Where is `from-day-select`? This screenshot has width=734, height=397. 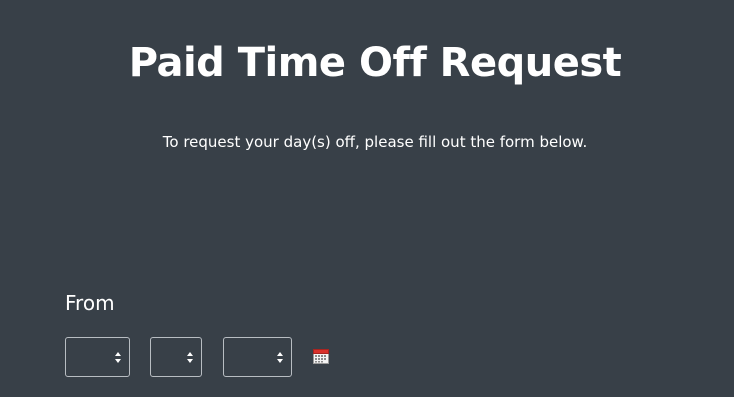 from-day-select is located at coordinates (176, 357).